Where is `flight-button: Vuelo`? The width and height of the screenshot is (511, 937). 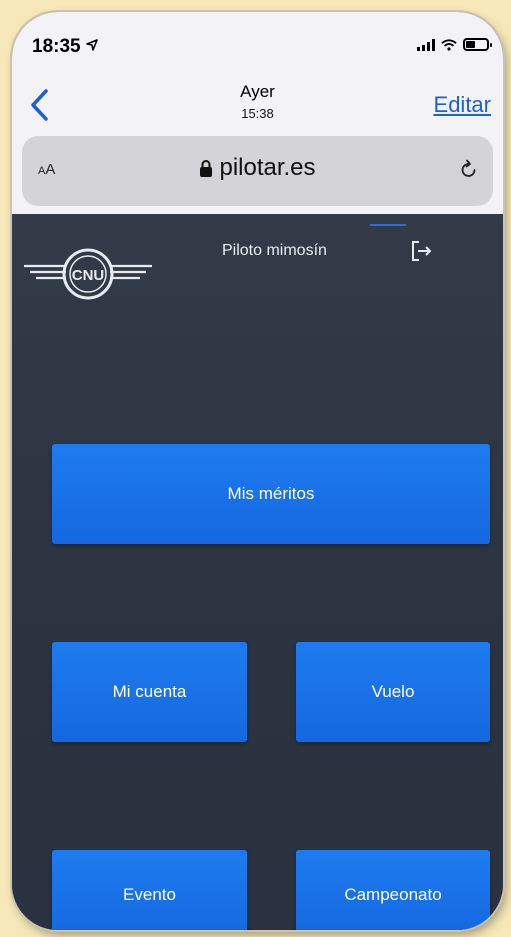
flight-button: Vuelo is located at coordinates (393, 692).